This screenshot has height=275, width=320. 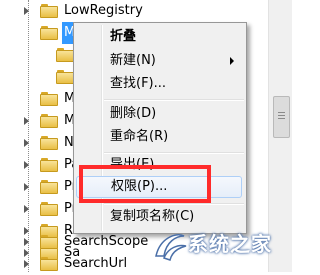 I want to click on tree-row-label: LowRegistry, so click(x=103, y=10).